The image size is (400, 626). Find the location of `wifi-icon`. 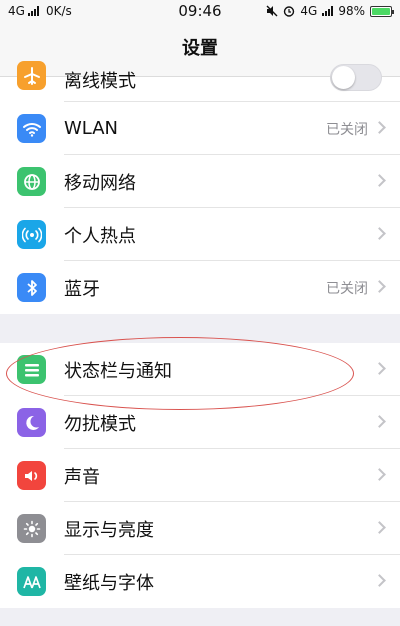

wifi-icon is located at coordinates (31, 128).